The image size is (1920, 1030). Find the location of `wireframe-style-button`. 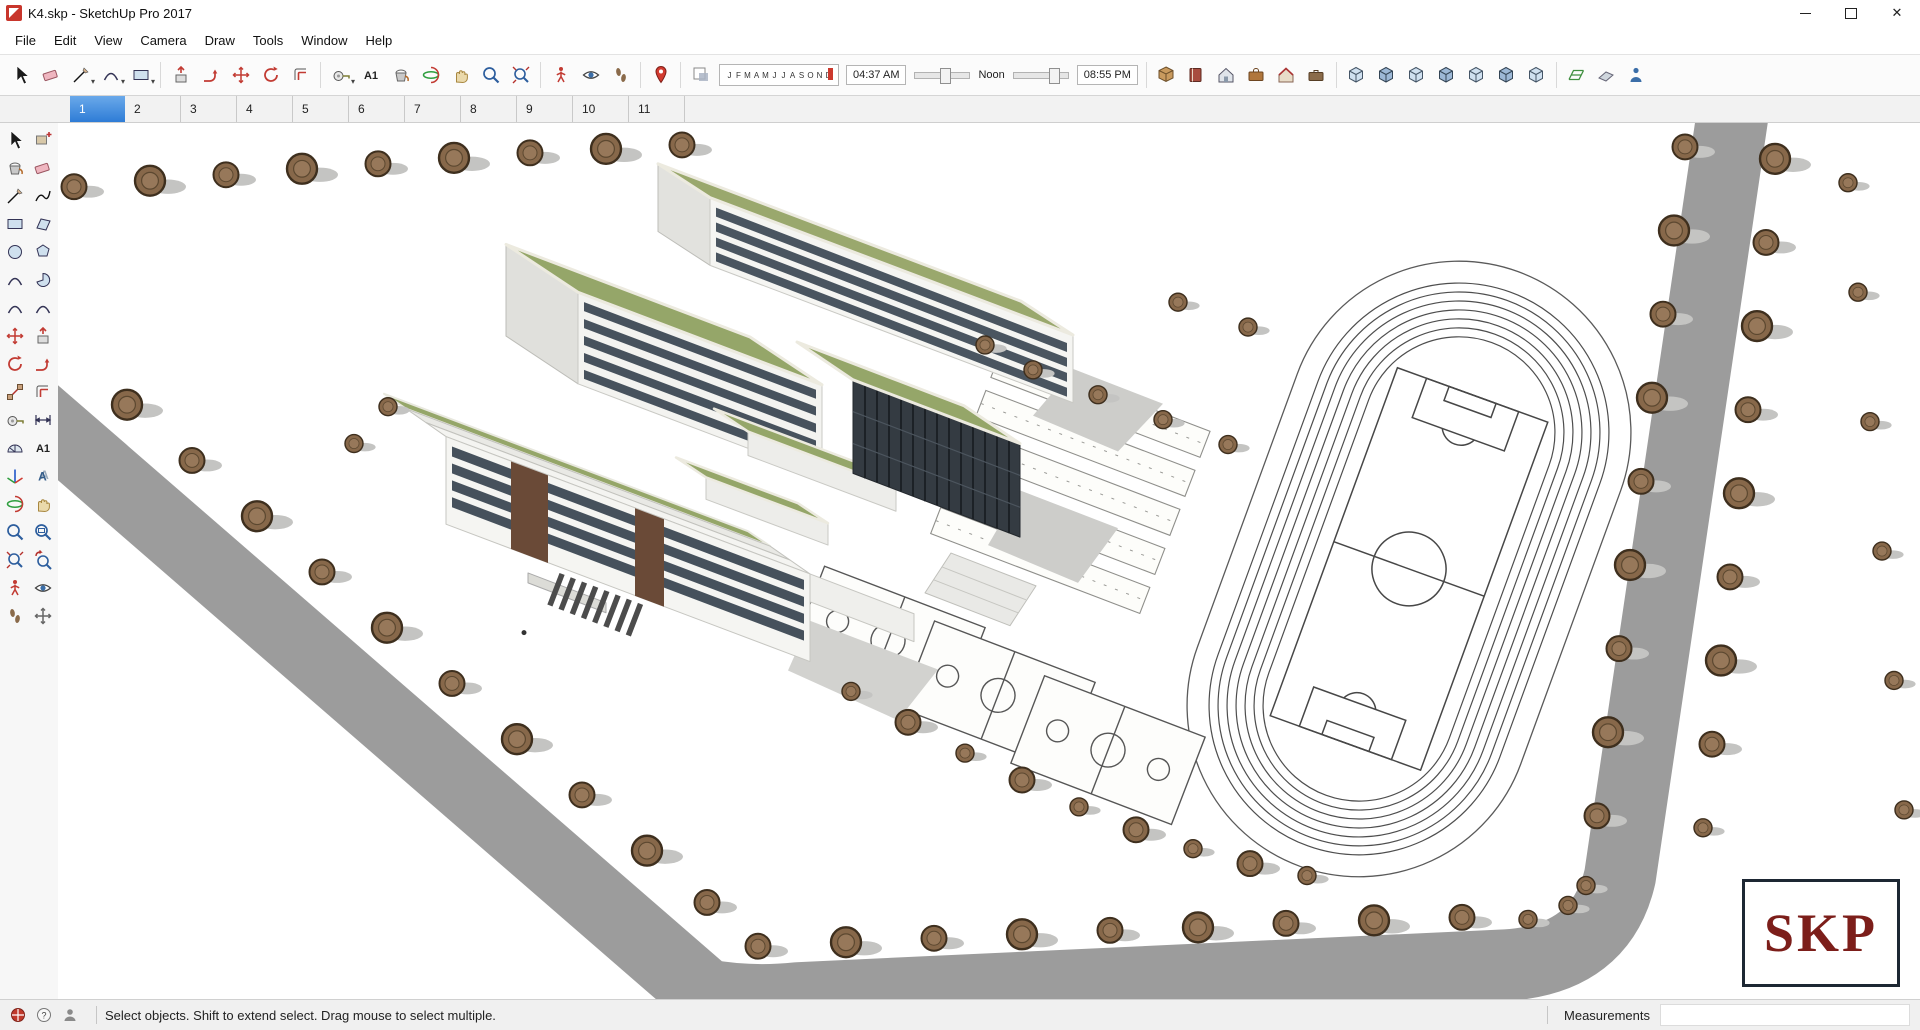

wireframe-style-button is located at coordinates (1416, 75).